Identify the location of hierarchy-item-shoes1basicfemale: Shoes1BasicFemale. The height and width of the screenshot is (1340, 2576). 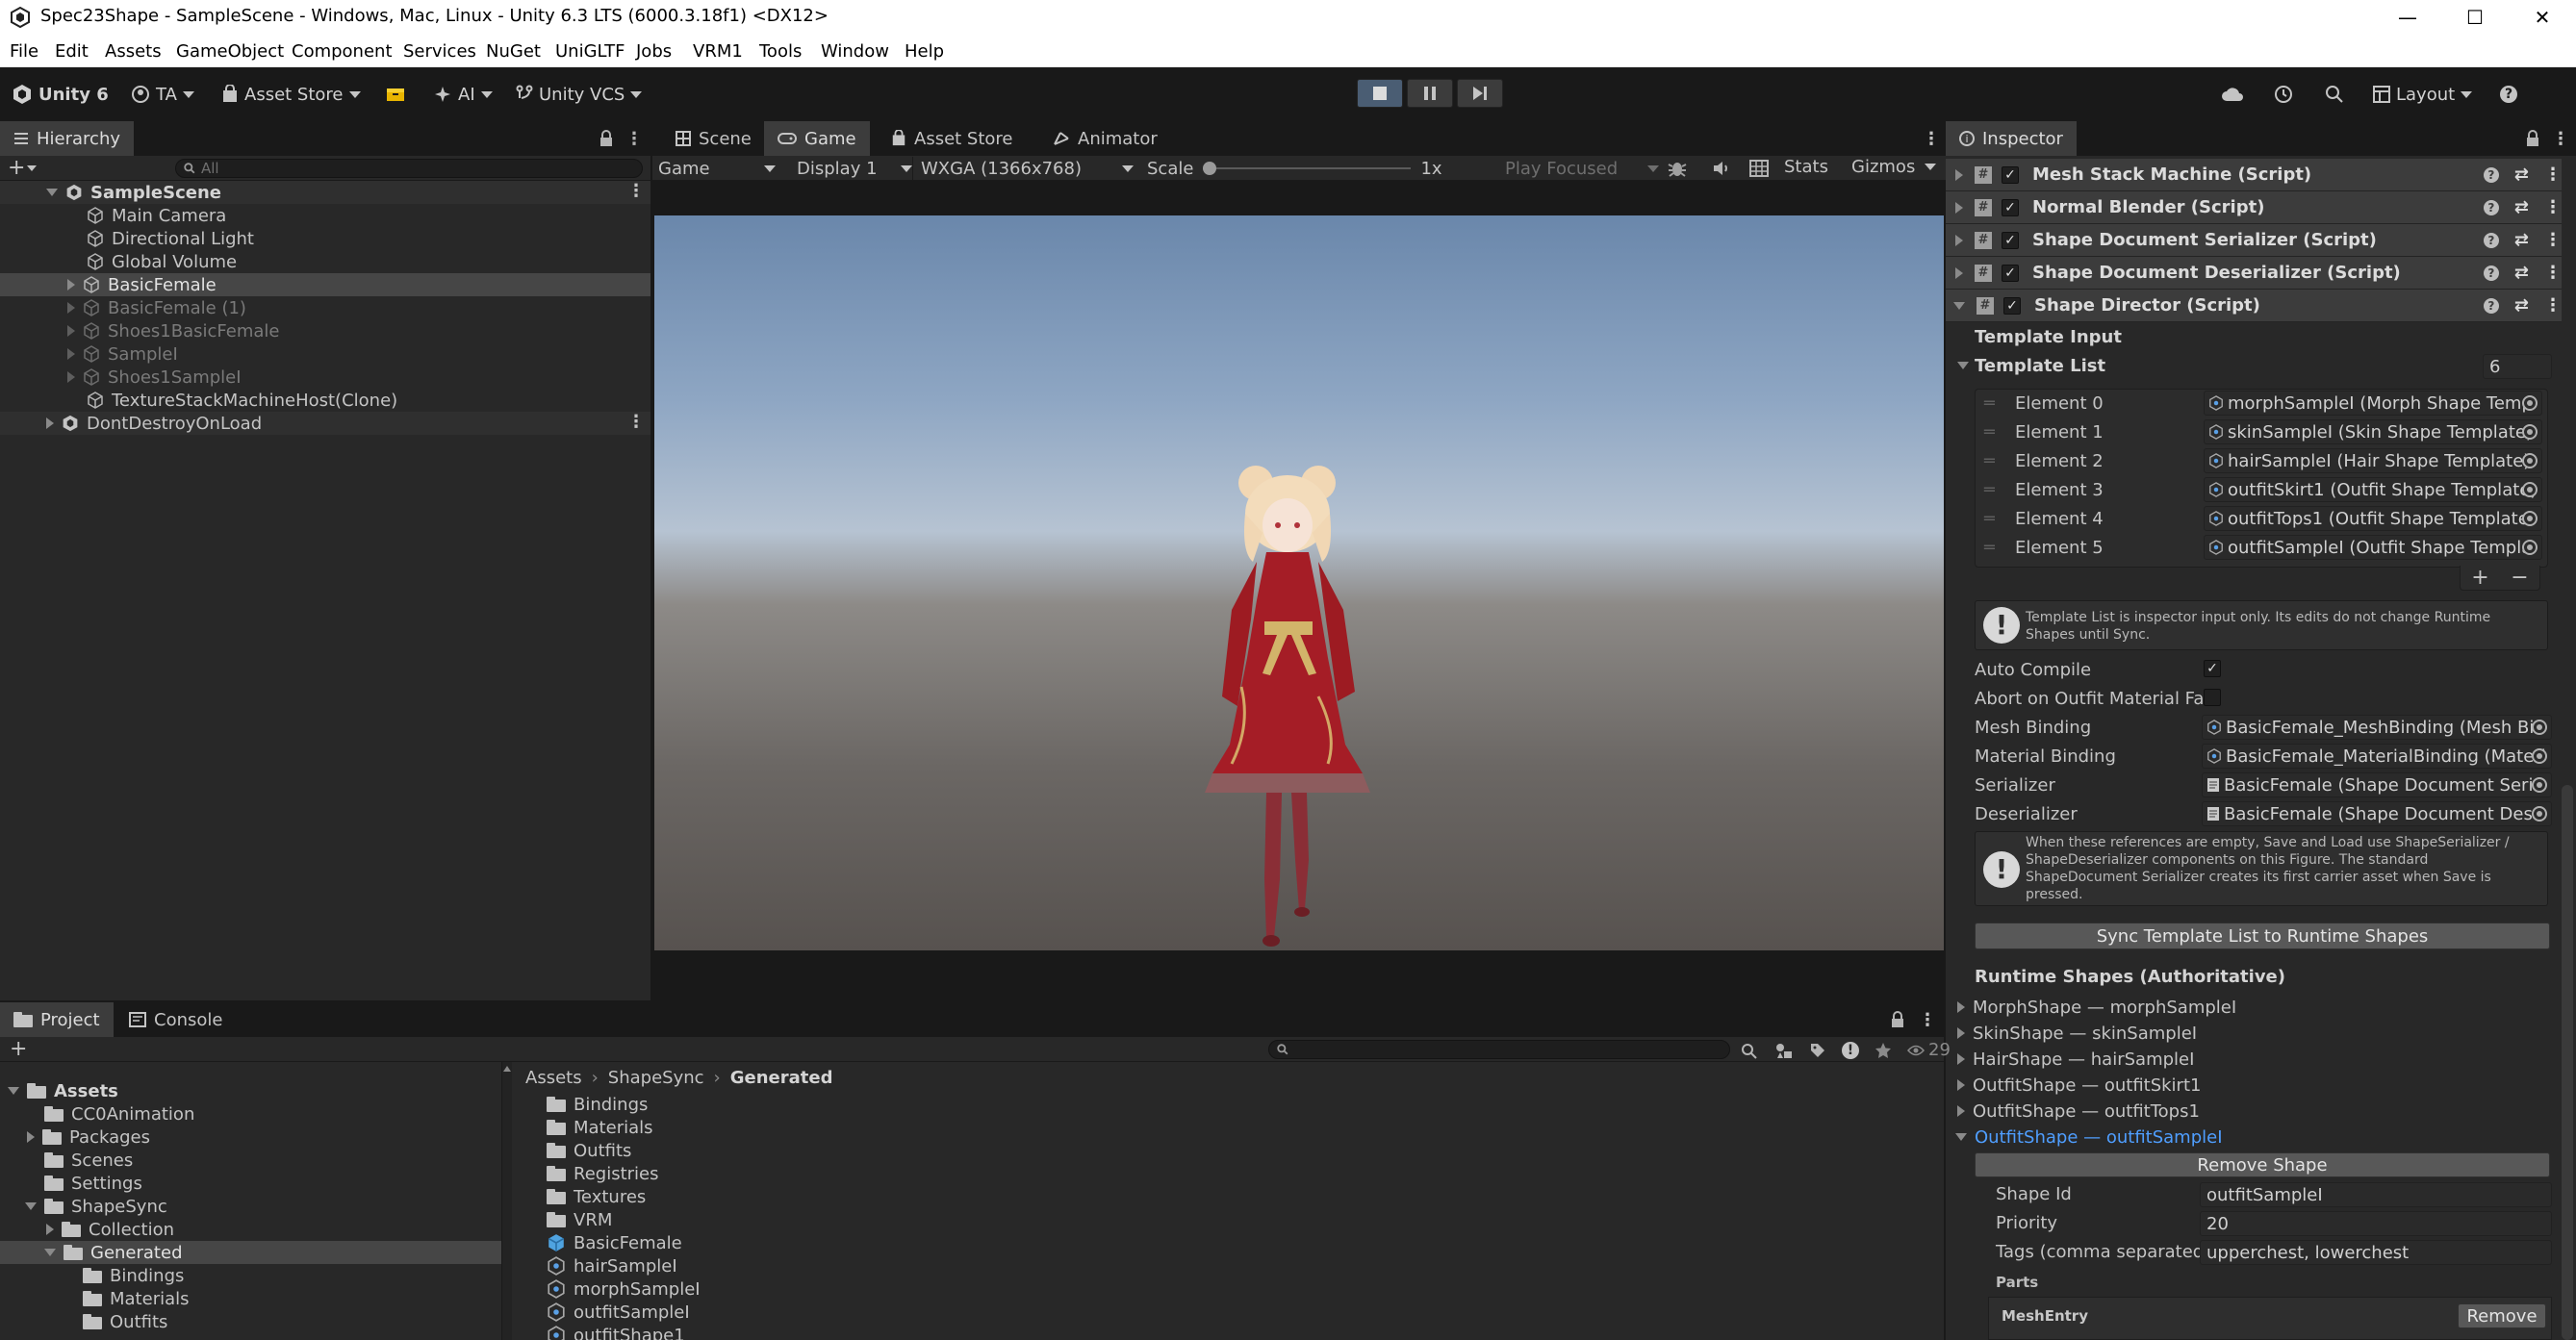
(173, 330).